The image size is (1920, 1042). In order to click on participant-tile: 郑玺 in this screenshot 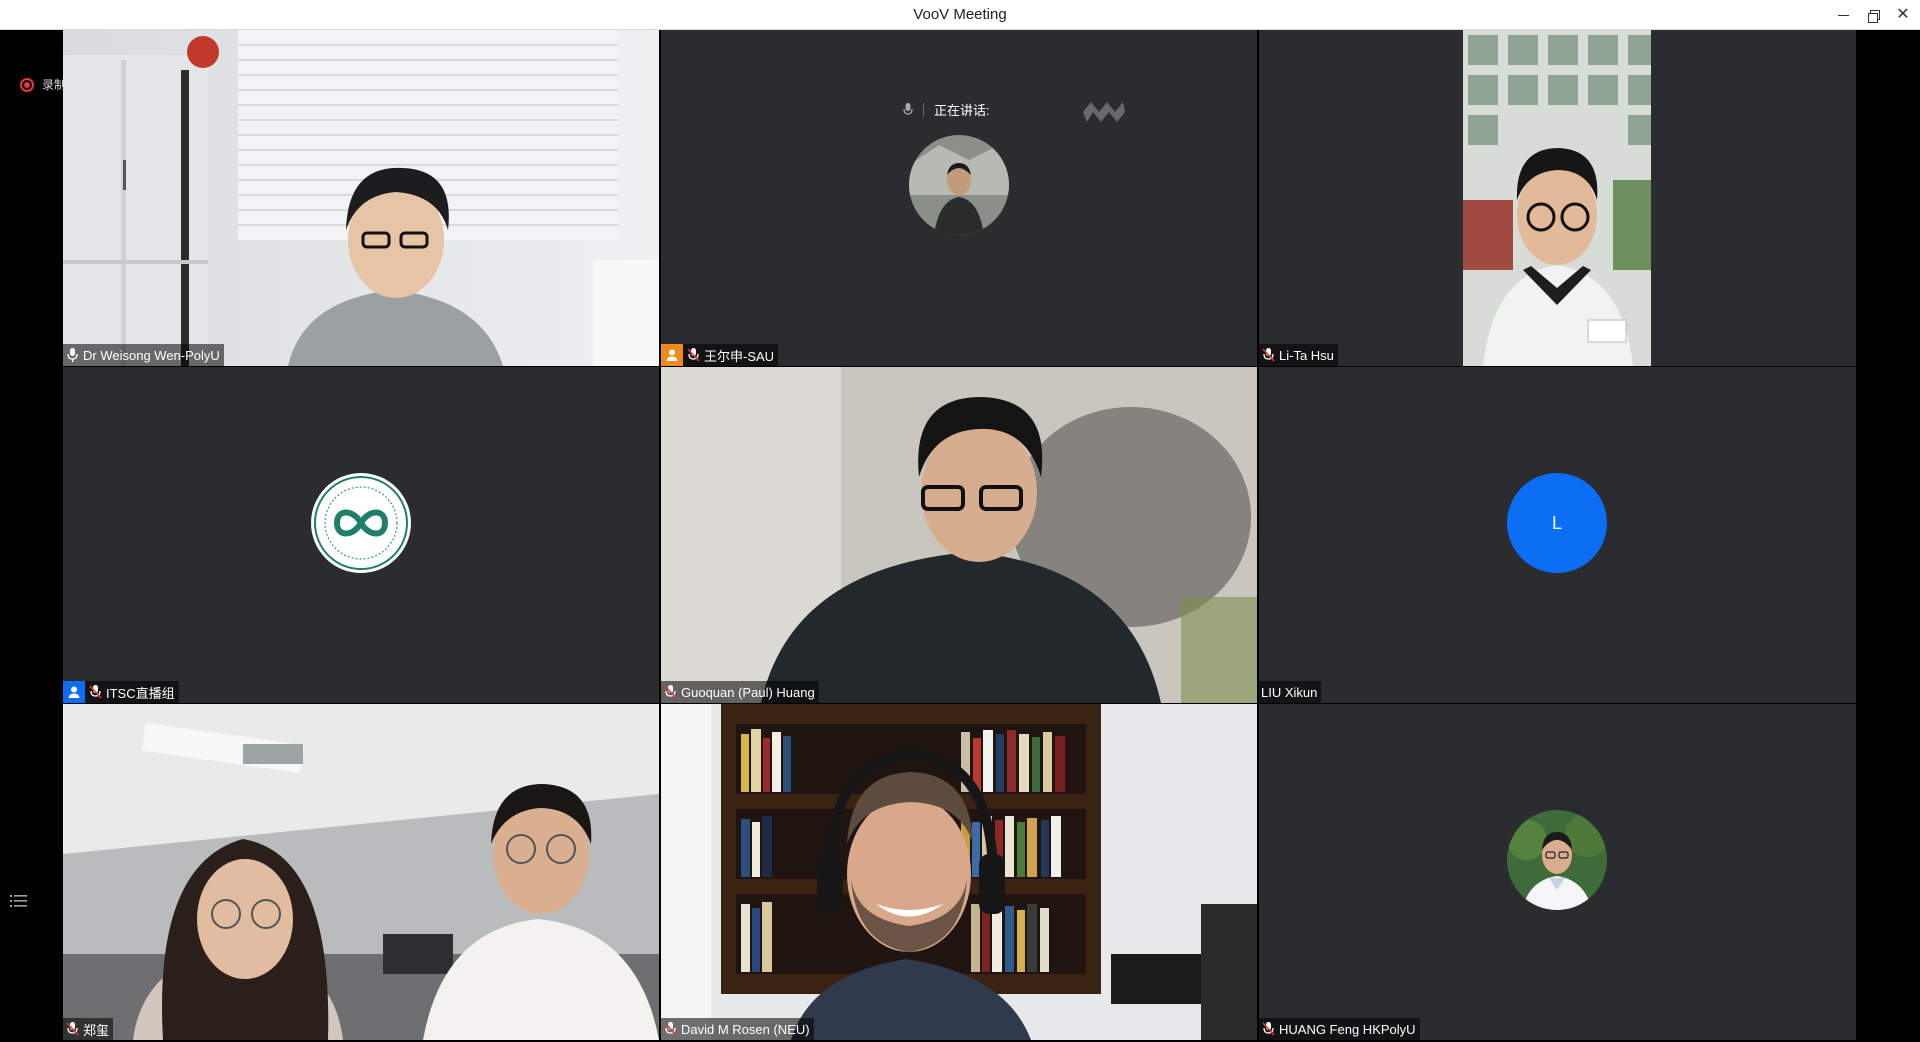, I will do `click(361, 872)`.